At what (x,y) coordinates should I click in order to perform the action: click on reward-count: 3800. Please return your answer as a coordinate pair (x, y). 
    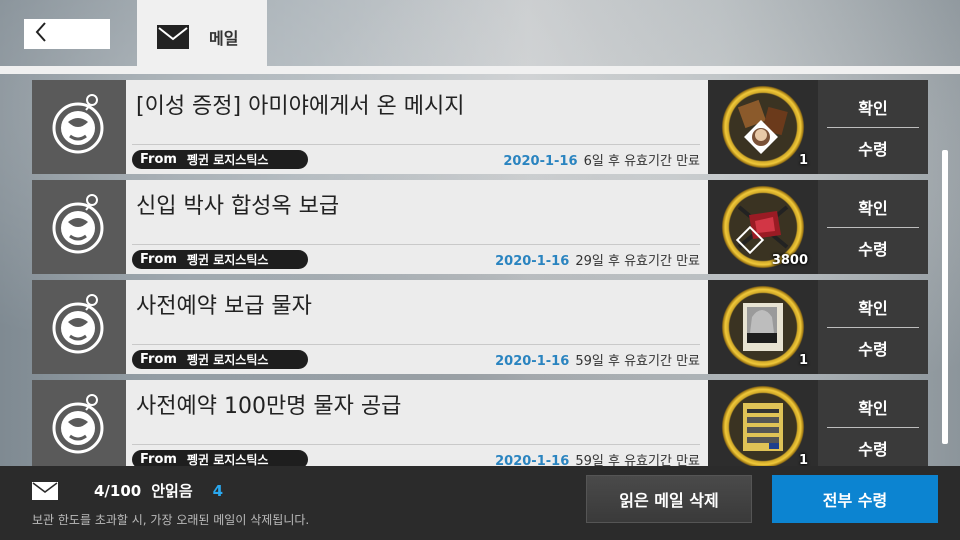
    Looking at the image, I should click on (789, 260).